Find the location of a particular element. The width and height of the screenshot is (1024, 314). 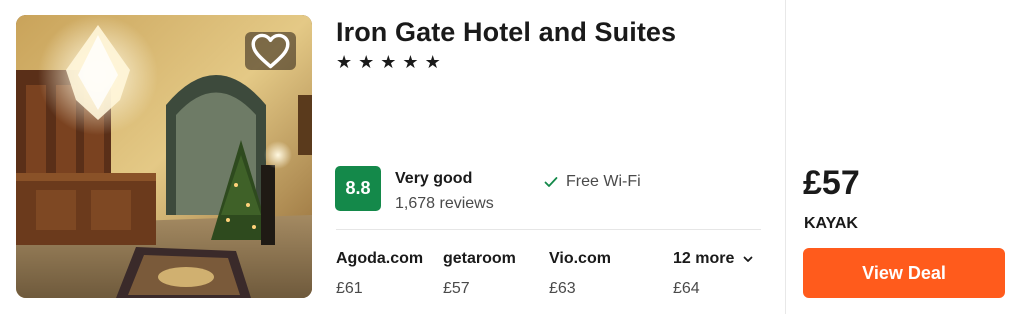

provider-name: Agoda.com is located at coordinates (380, 258).